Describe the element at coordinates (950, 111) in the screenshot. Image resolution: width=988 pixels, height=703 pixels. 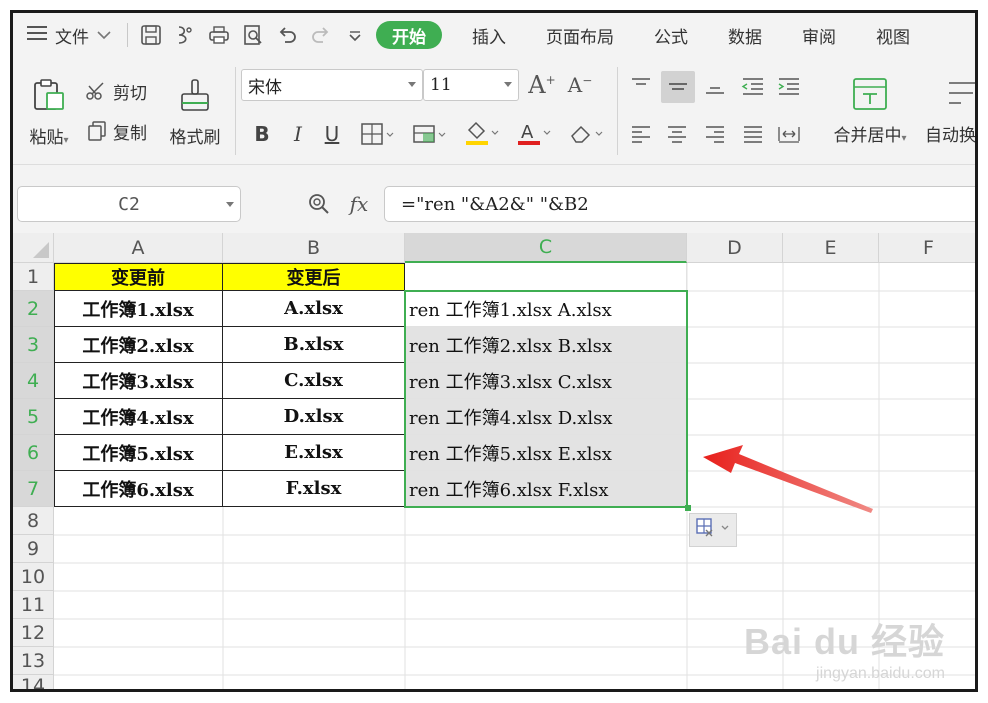
I see `auto-wrap-button: 自动换` at that location.